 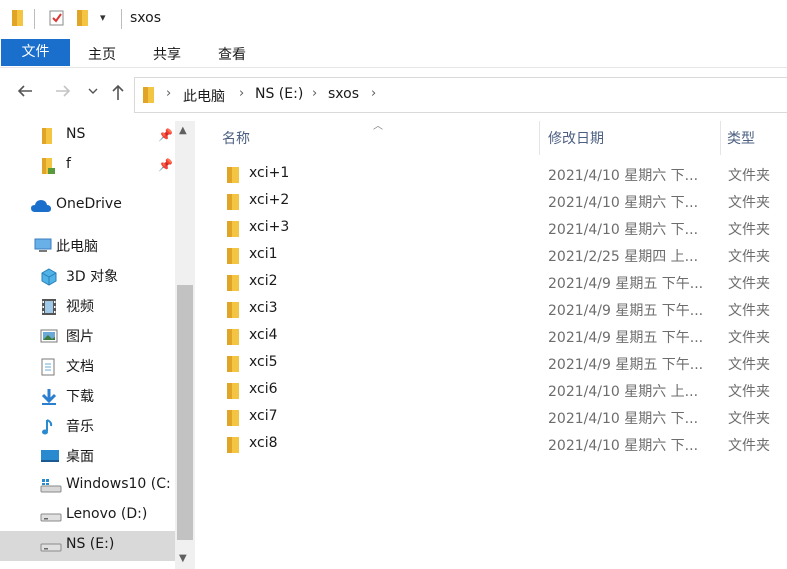 I want to click on file-name: xci+1, so click(x=269, y=173).